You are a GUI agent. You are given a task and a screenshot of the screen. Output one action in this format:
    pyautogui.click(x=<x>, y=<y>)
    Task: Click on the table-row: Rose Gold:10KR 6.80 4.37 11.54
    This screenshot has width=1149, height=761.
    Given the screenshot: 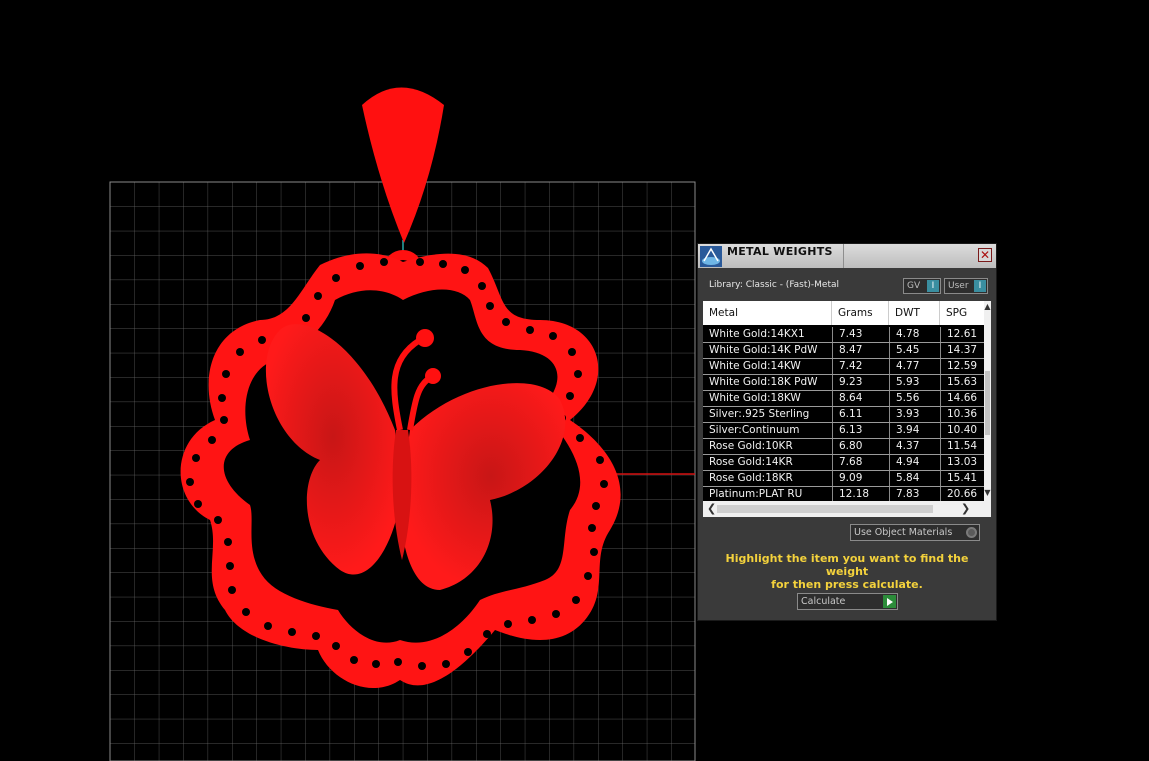 What is the action you would take?
    pyautogui.click(x=843, y=447)
    